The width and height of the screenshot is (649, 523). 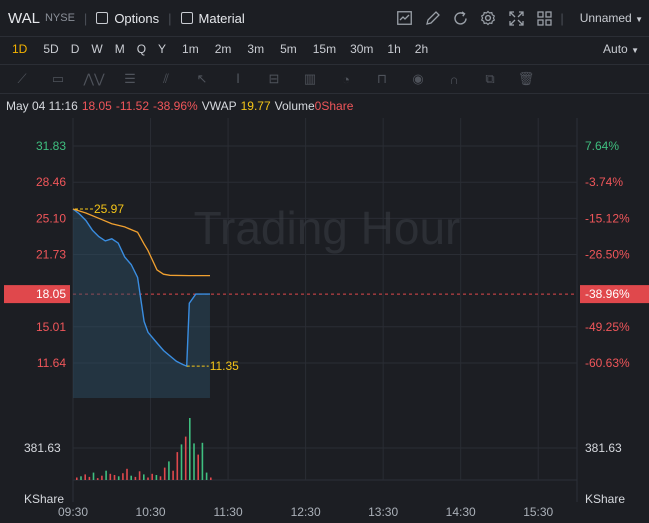 I want to click on chart-settings-icon, so click(x=404, y=18).